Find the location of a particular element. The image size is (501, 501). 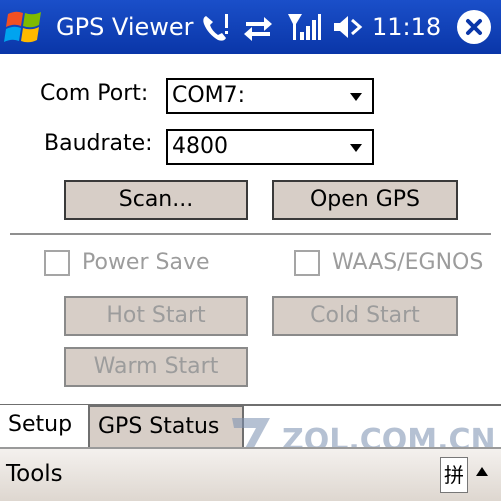

waas-egnos-checkbox is located at coordinates (307, 263).